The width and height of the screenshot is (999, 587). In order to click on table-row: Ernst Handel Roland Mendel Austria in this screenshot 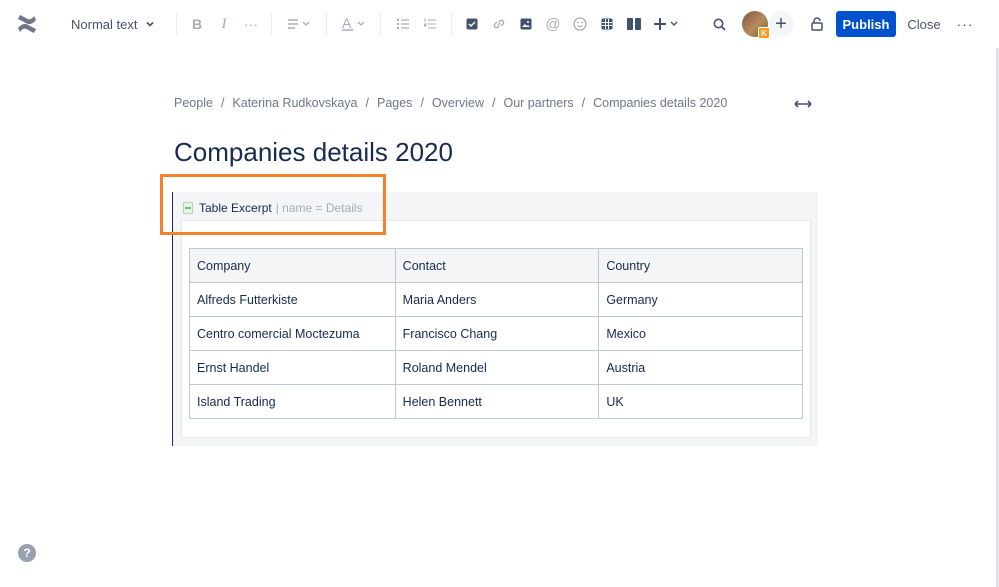, I will do `click(496, 367)`.